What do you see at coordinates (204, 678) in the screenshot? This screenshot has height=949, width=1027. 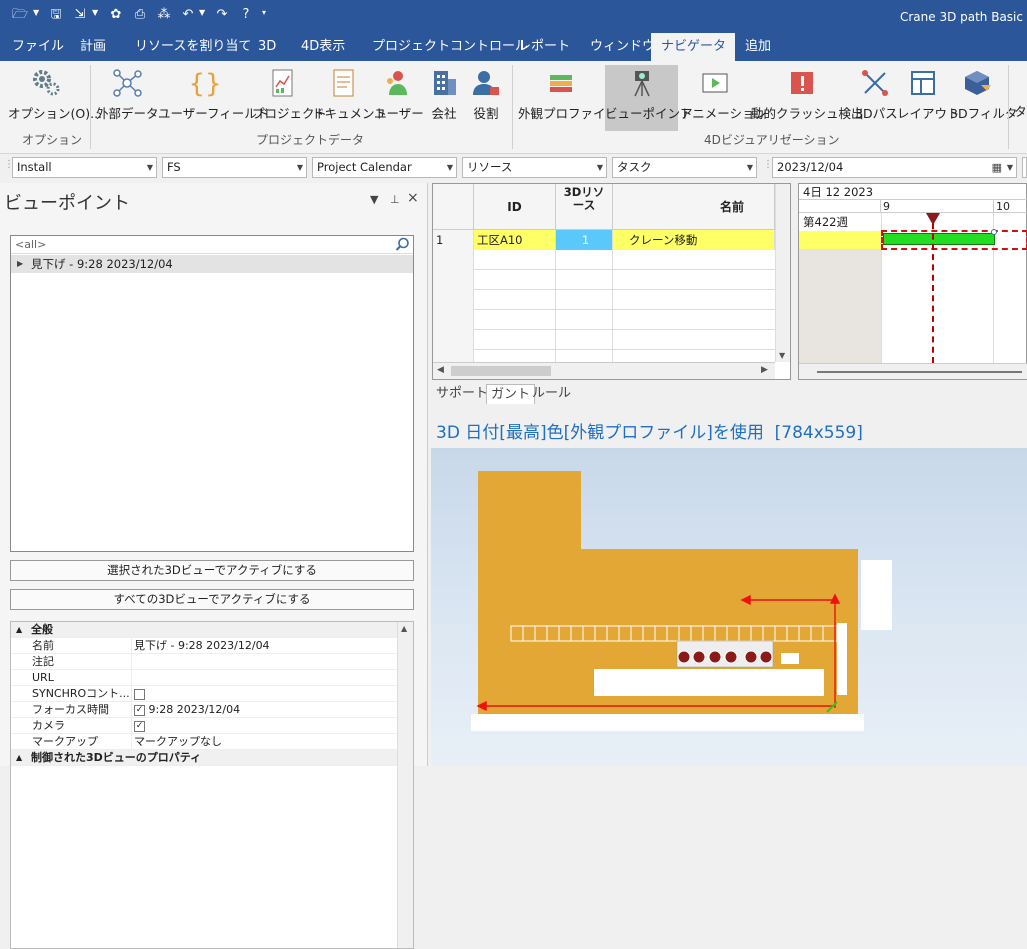 I see `property-row: URL` at bounding box center [204, 678].